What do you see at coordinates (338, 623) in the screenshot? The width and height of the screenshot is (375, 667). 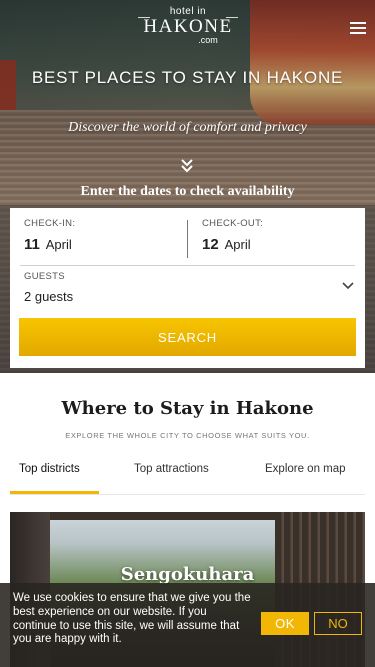 I see `cookie-no-button: NO` at bounding box center [338, 623].